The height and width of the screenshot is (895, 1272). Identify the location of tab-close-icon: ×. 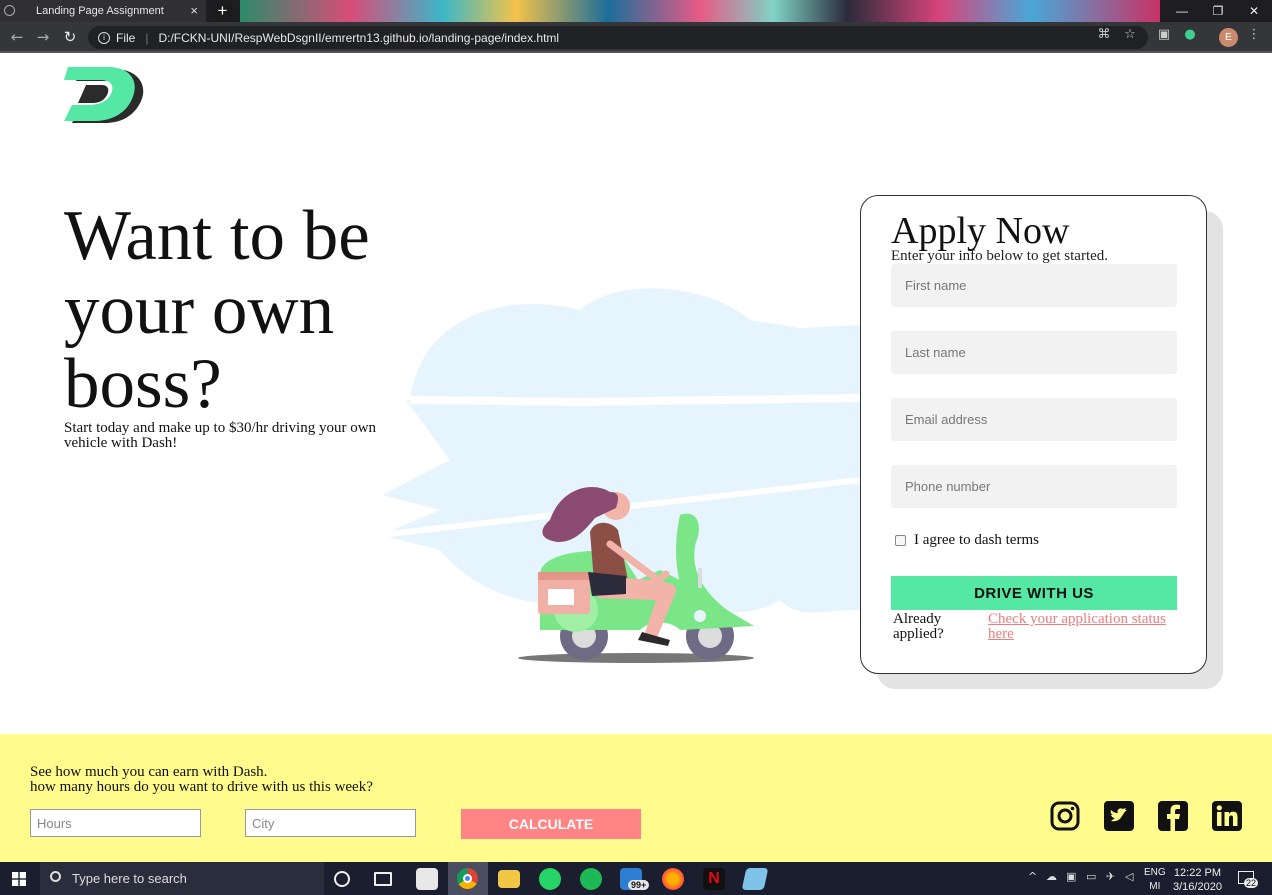
(194, 10).